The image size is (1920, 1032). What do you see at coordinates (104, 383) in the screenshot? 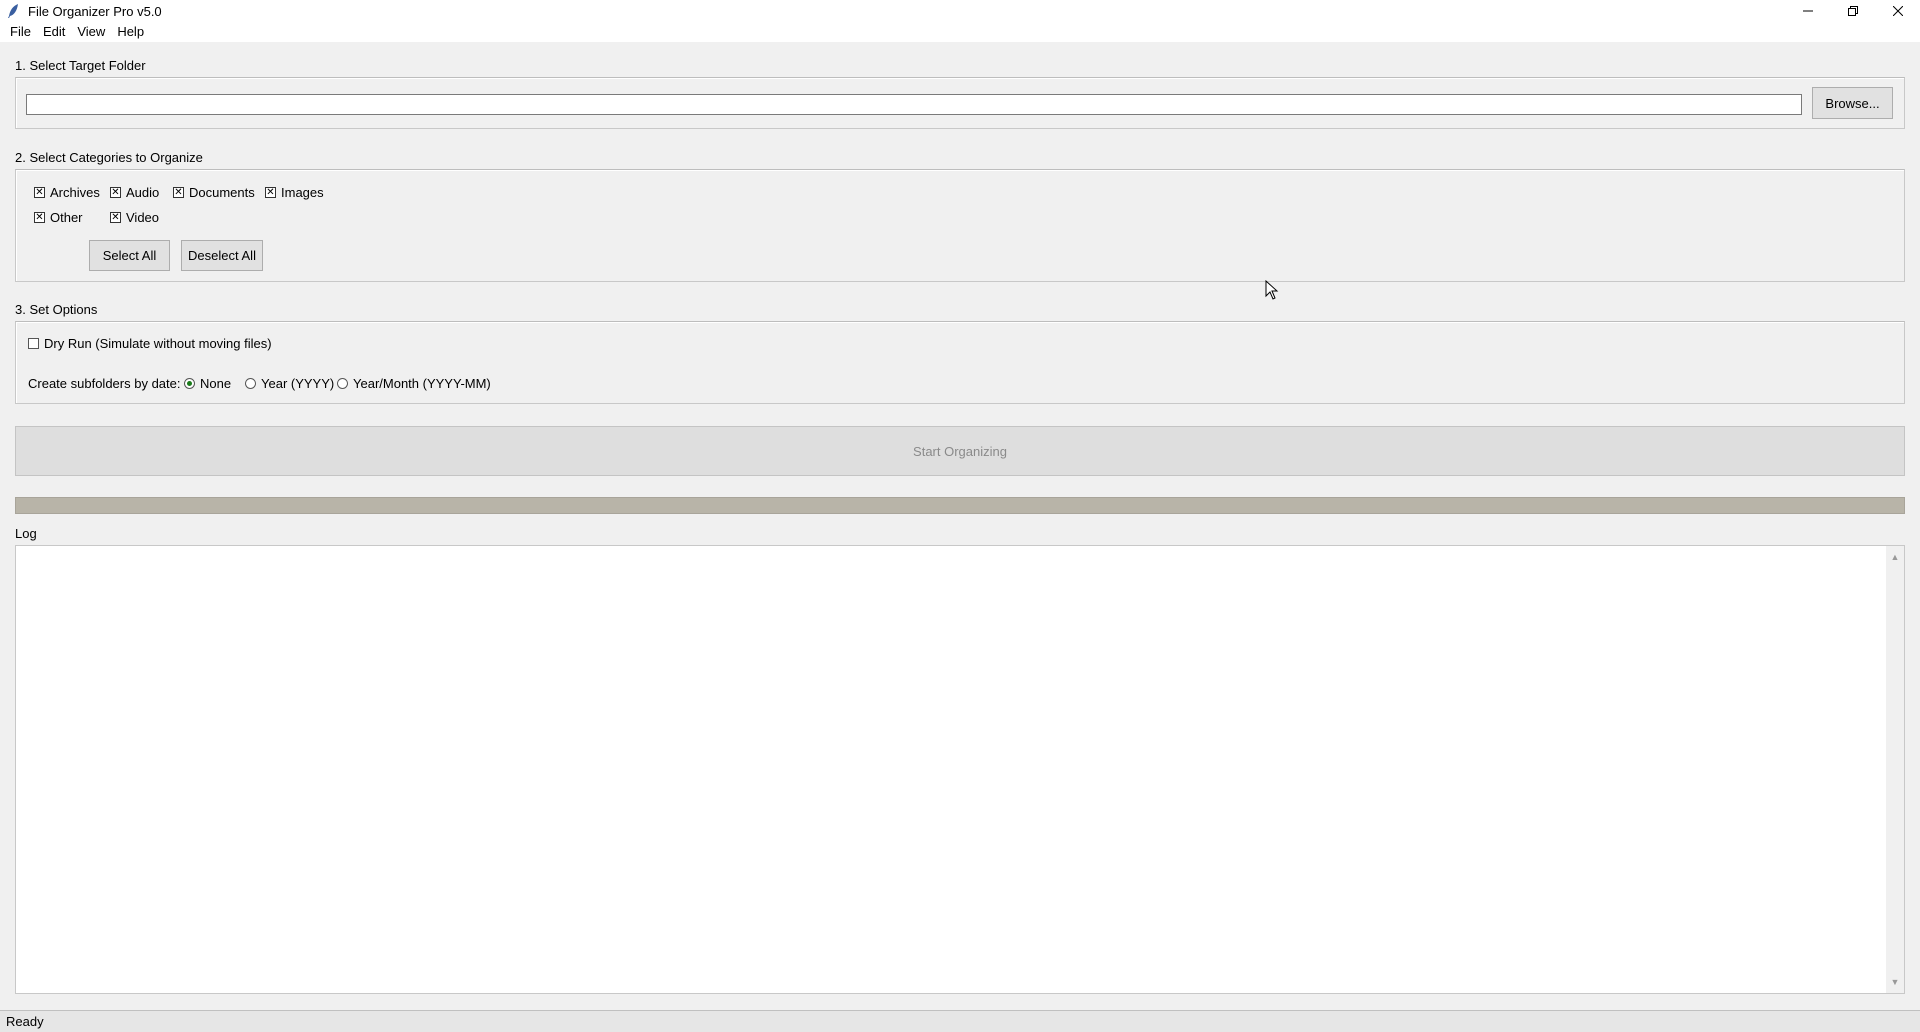
I see `subfolder-by-date-label: Create subfolders by date:` at bounding box center [104, 383].